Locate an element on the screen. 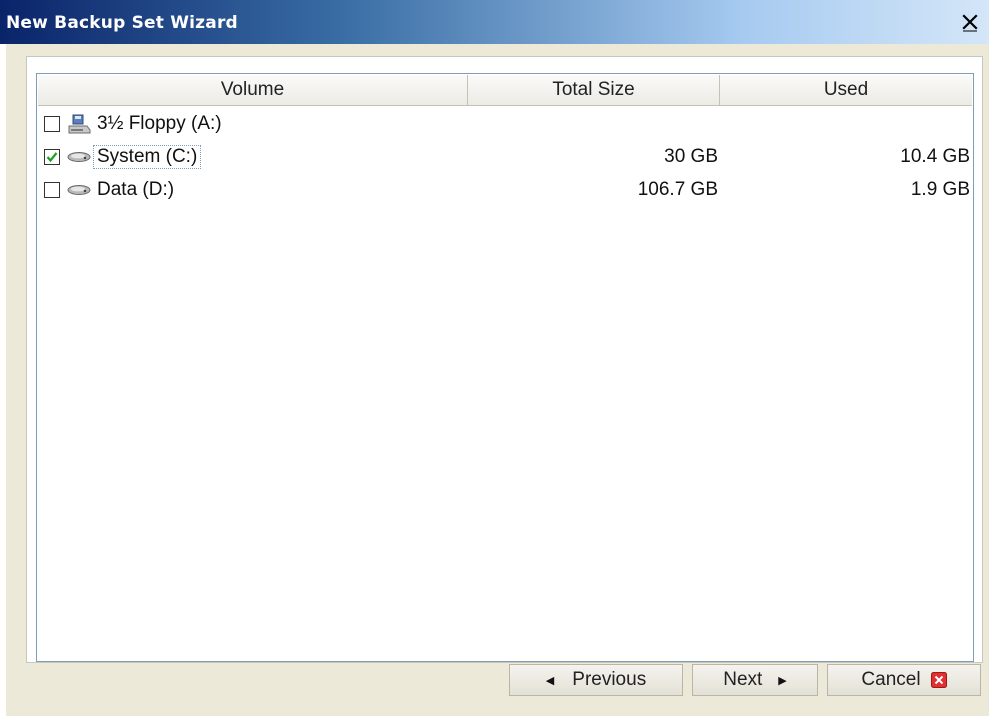 The width and height of the screenshot is (989, 716). arrow-left-icon: ◀ is located at coordinates (550, 680).